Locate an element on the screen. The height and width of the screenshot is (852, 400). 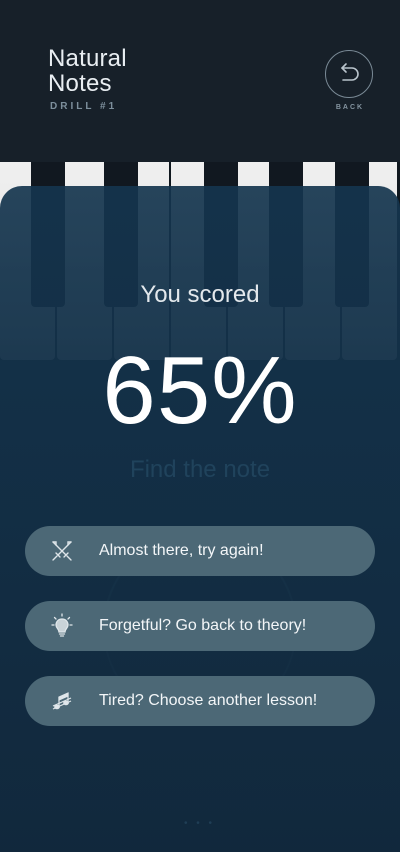
score-value: 65% is located at coordinates (200, 390).